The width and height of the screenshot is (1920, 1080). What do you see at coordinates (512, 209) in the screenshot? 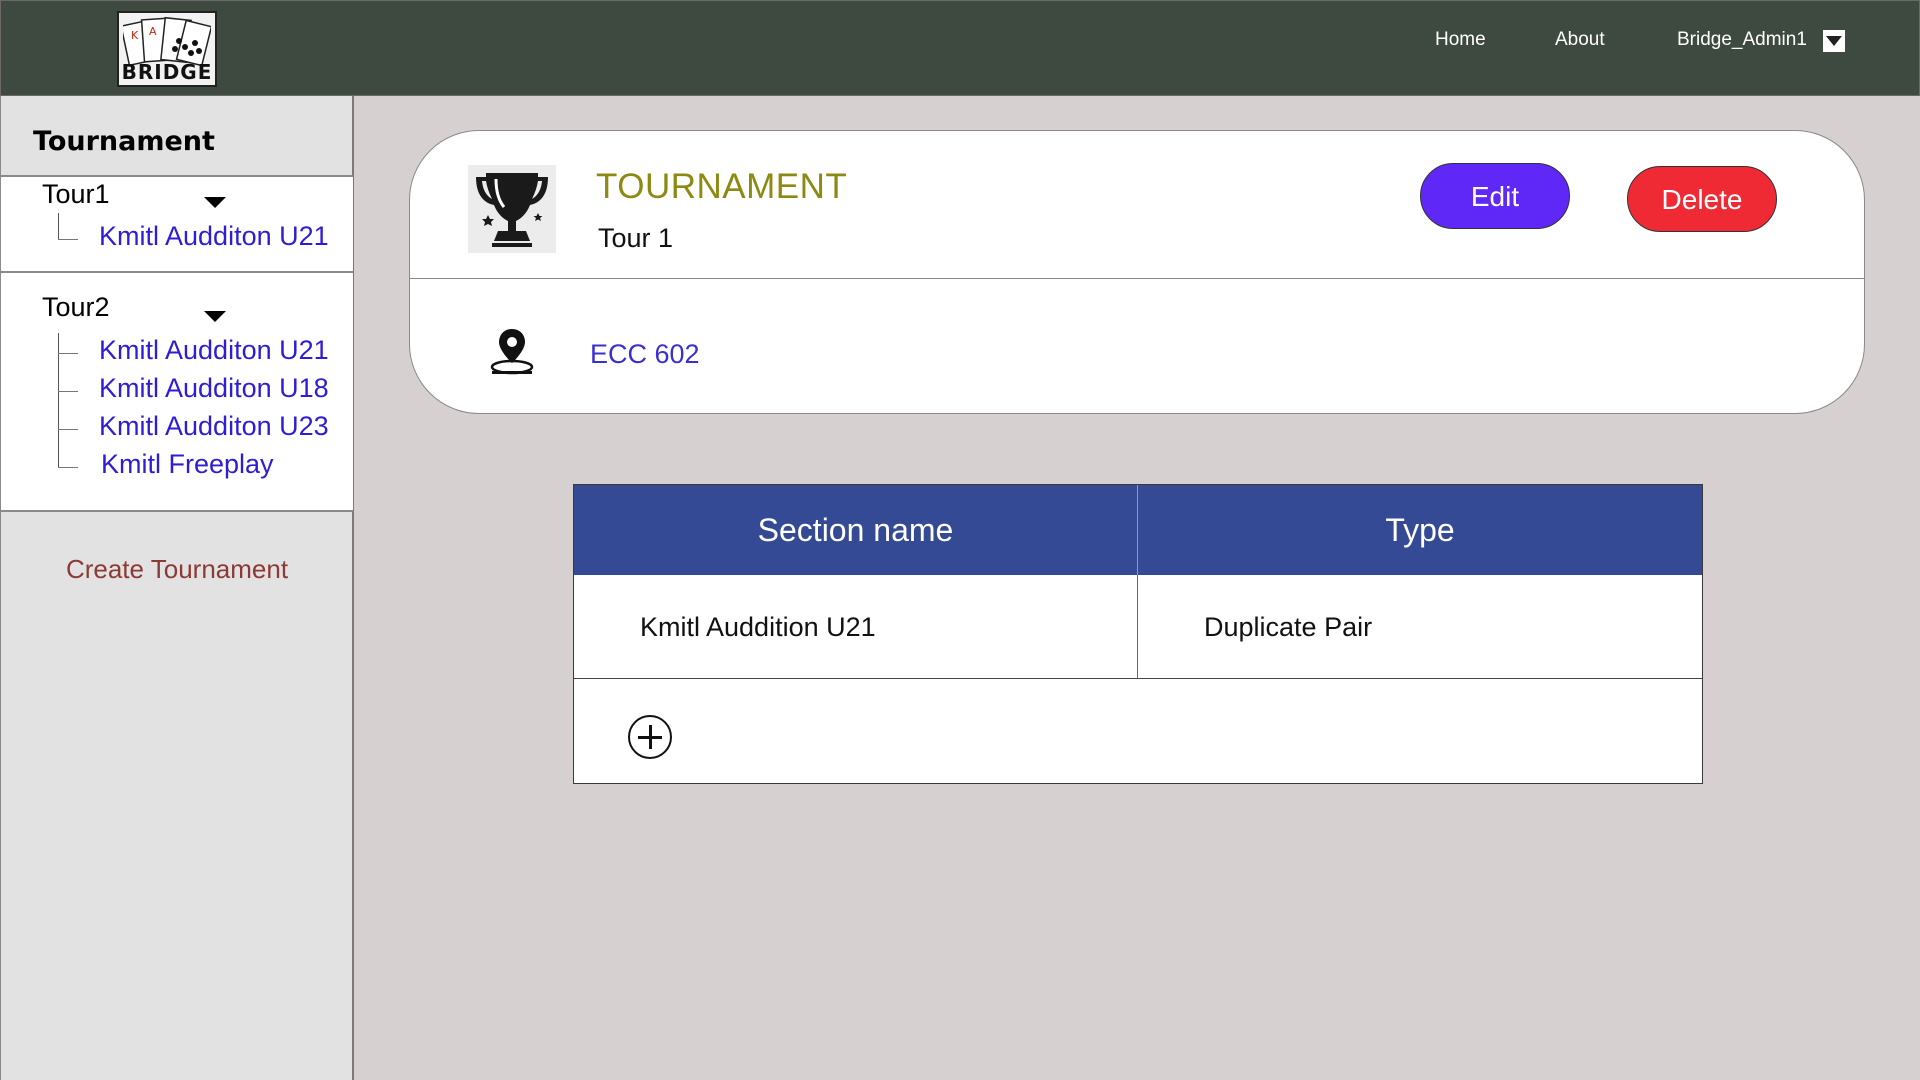
I see `trophy-icon` at bounding box center [512, 209].